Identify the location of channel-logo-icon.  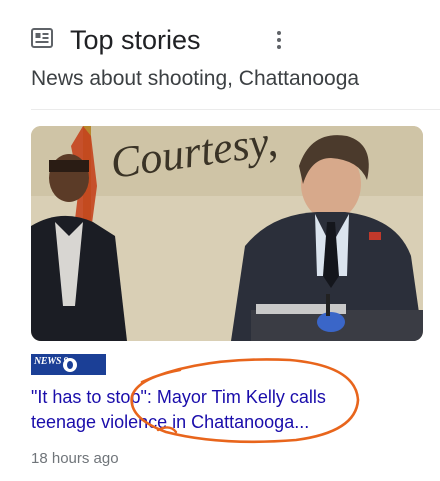
(70, 365).